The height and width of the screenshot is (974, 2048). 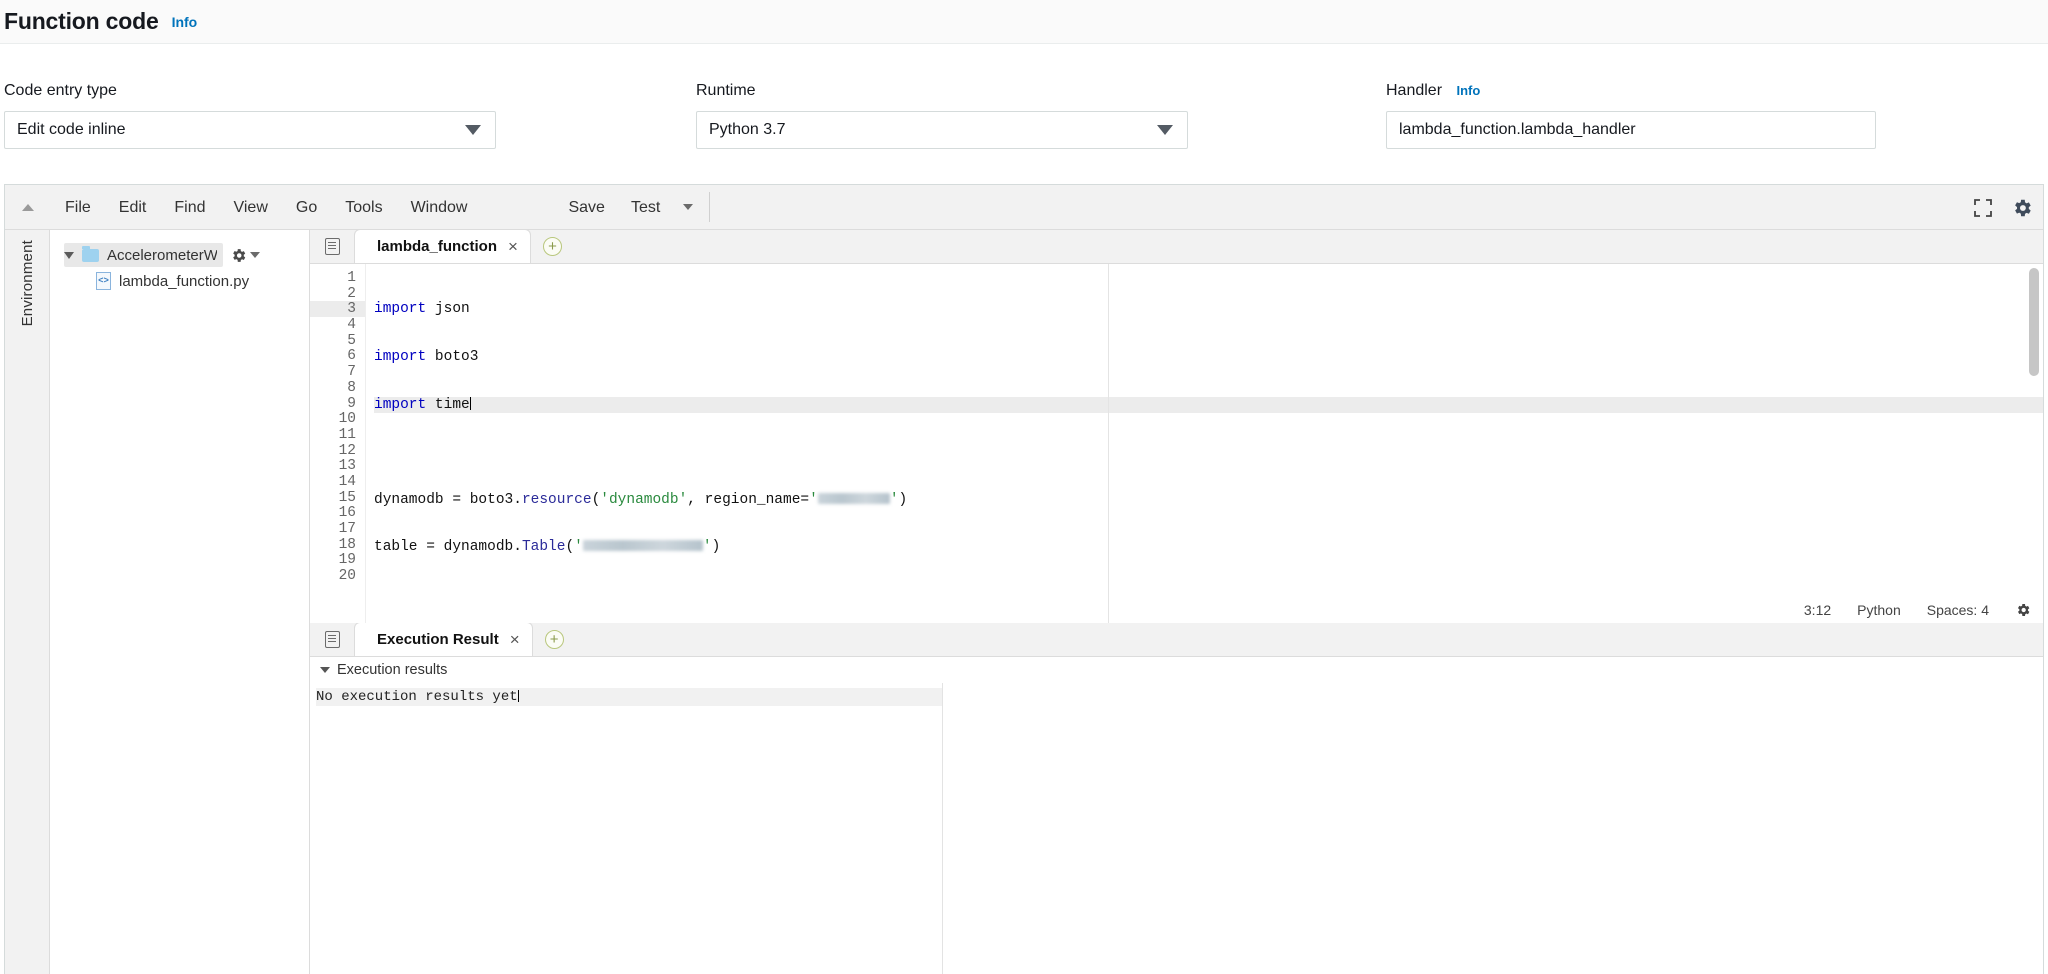 What do you see at coordinates (133, 207) in the screenshot?
I see `menu-edit: Edit` at bounding box center [133, 207].